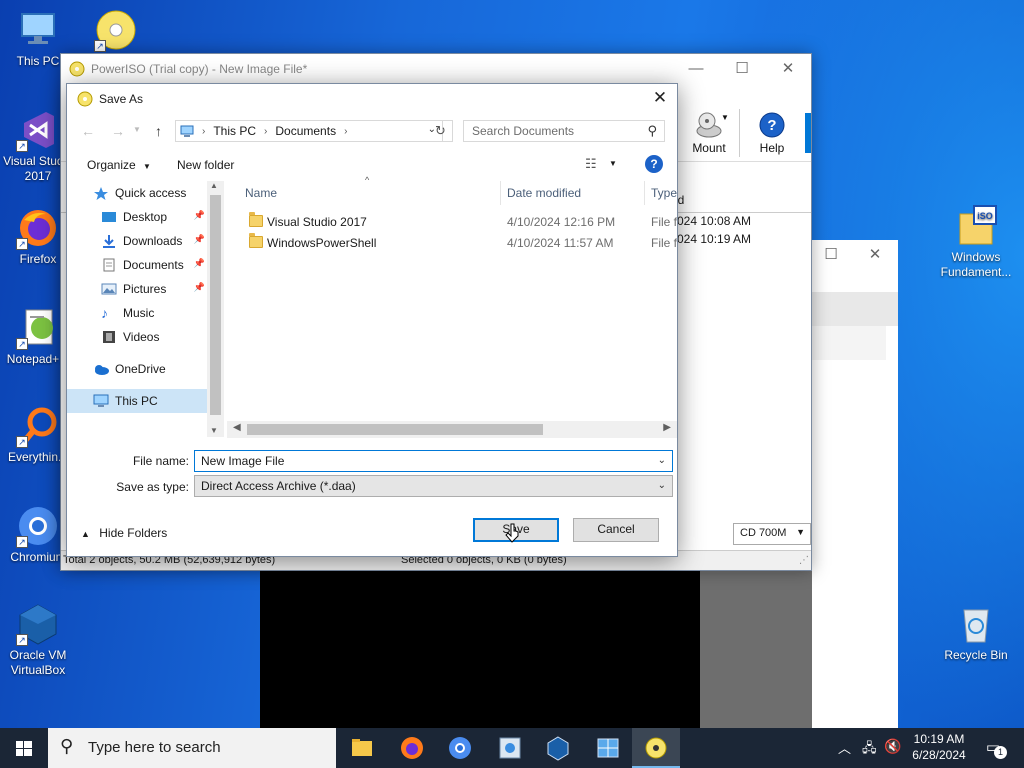 Image resolution: width=1024 pixels, height=768 pixels. I want to click on chromium-icon: ↗, so click(38, 526).